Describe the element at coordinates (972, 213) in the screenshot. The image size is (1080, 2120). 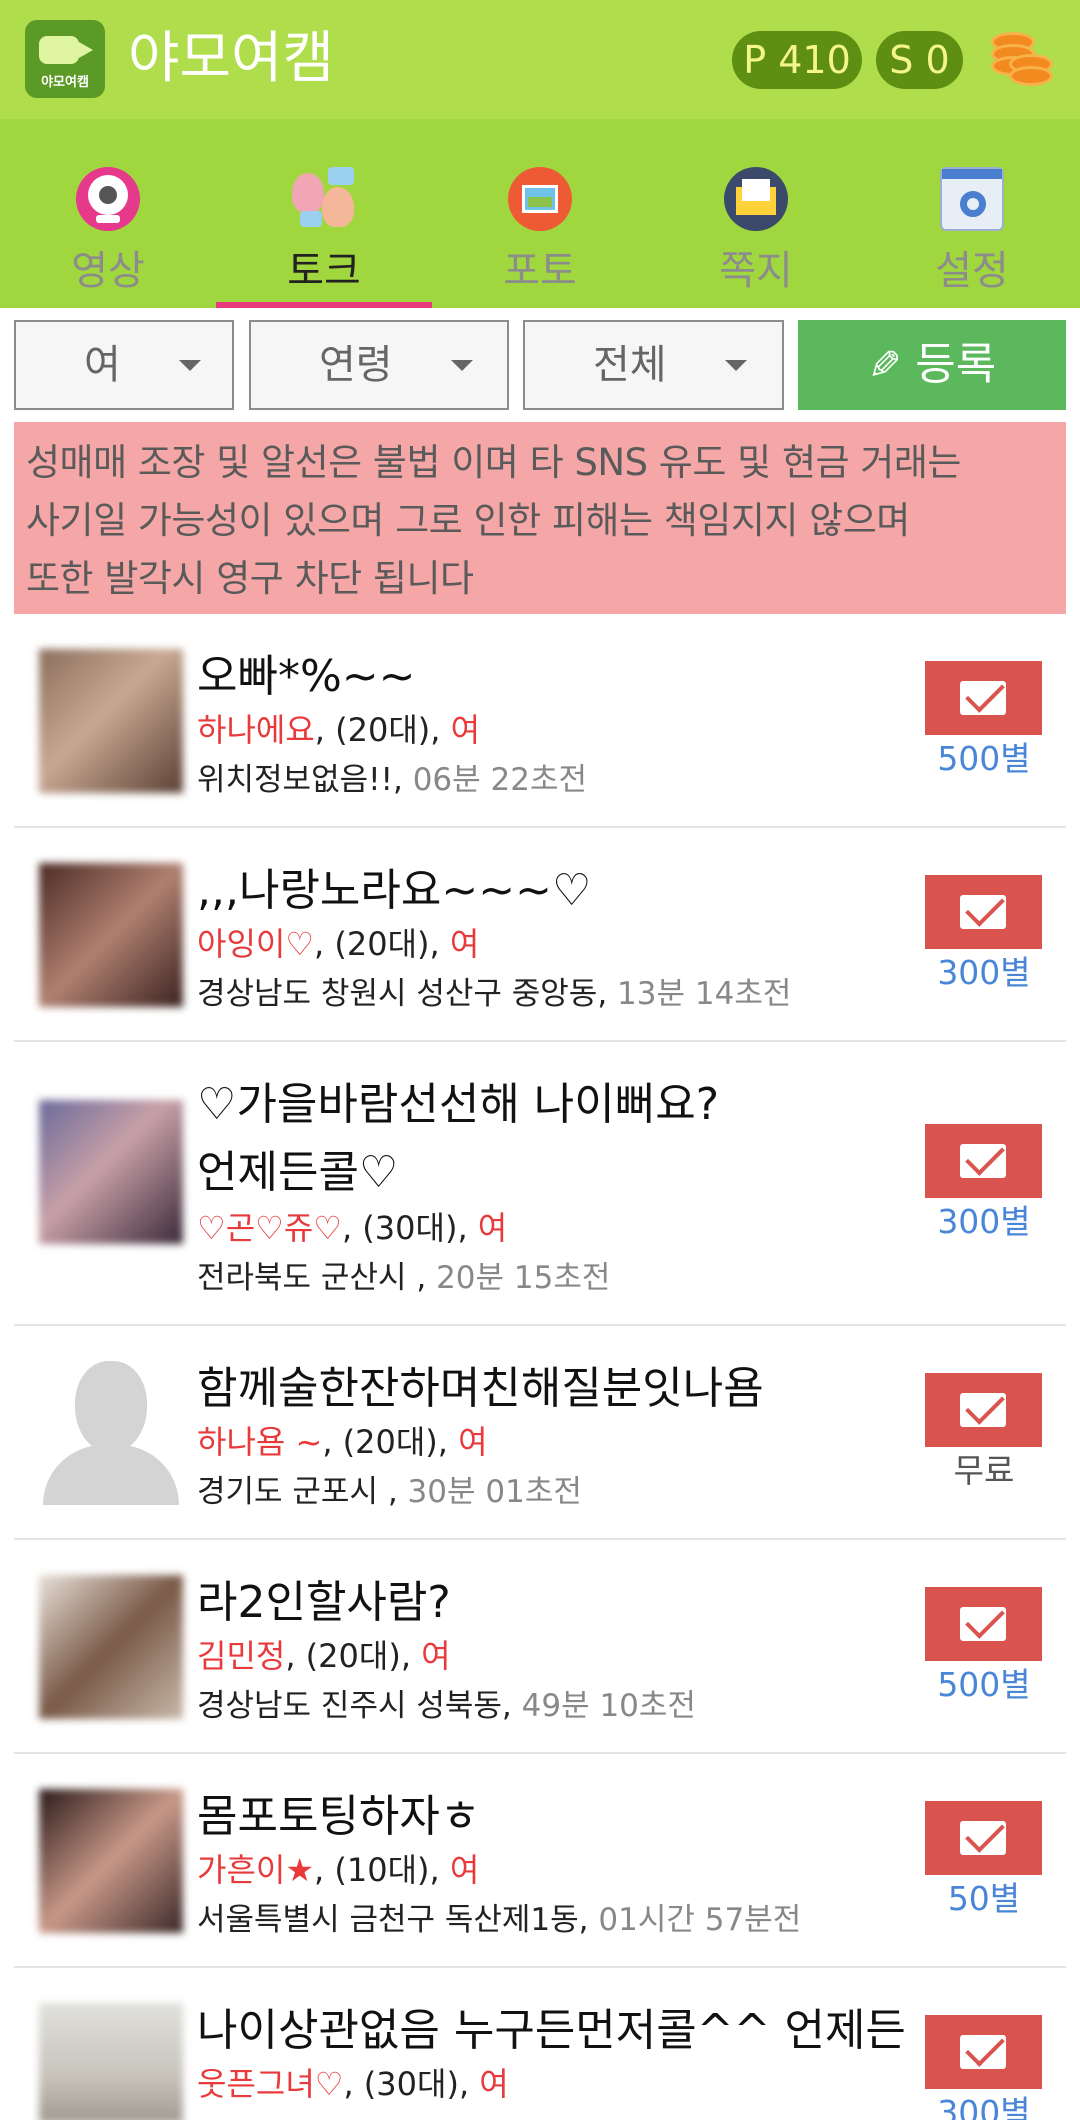
I see `tab-settings: 설정` at that location.